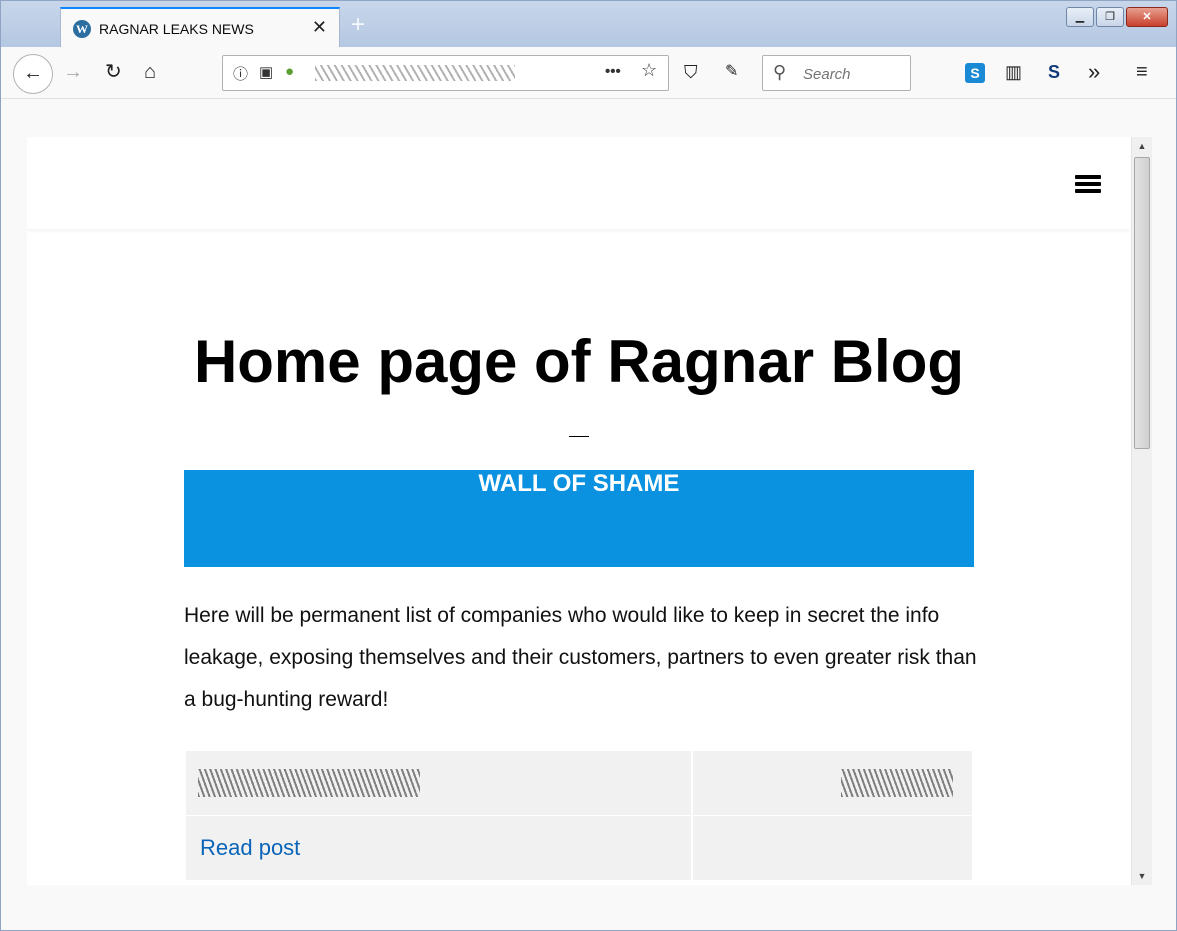 The width and height of the screenshot is (1177, 931). I want to click on url-bar: ⓘ ▣ ● ••• ☆, so click(445, 73).